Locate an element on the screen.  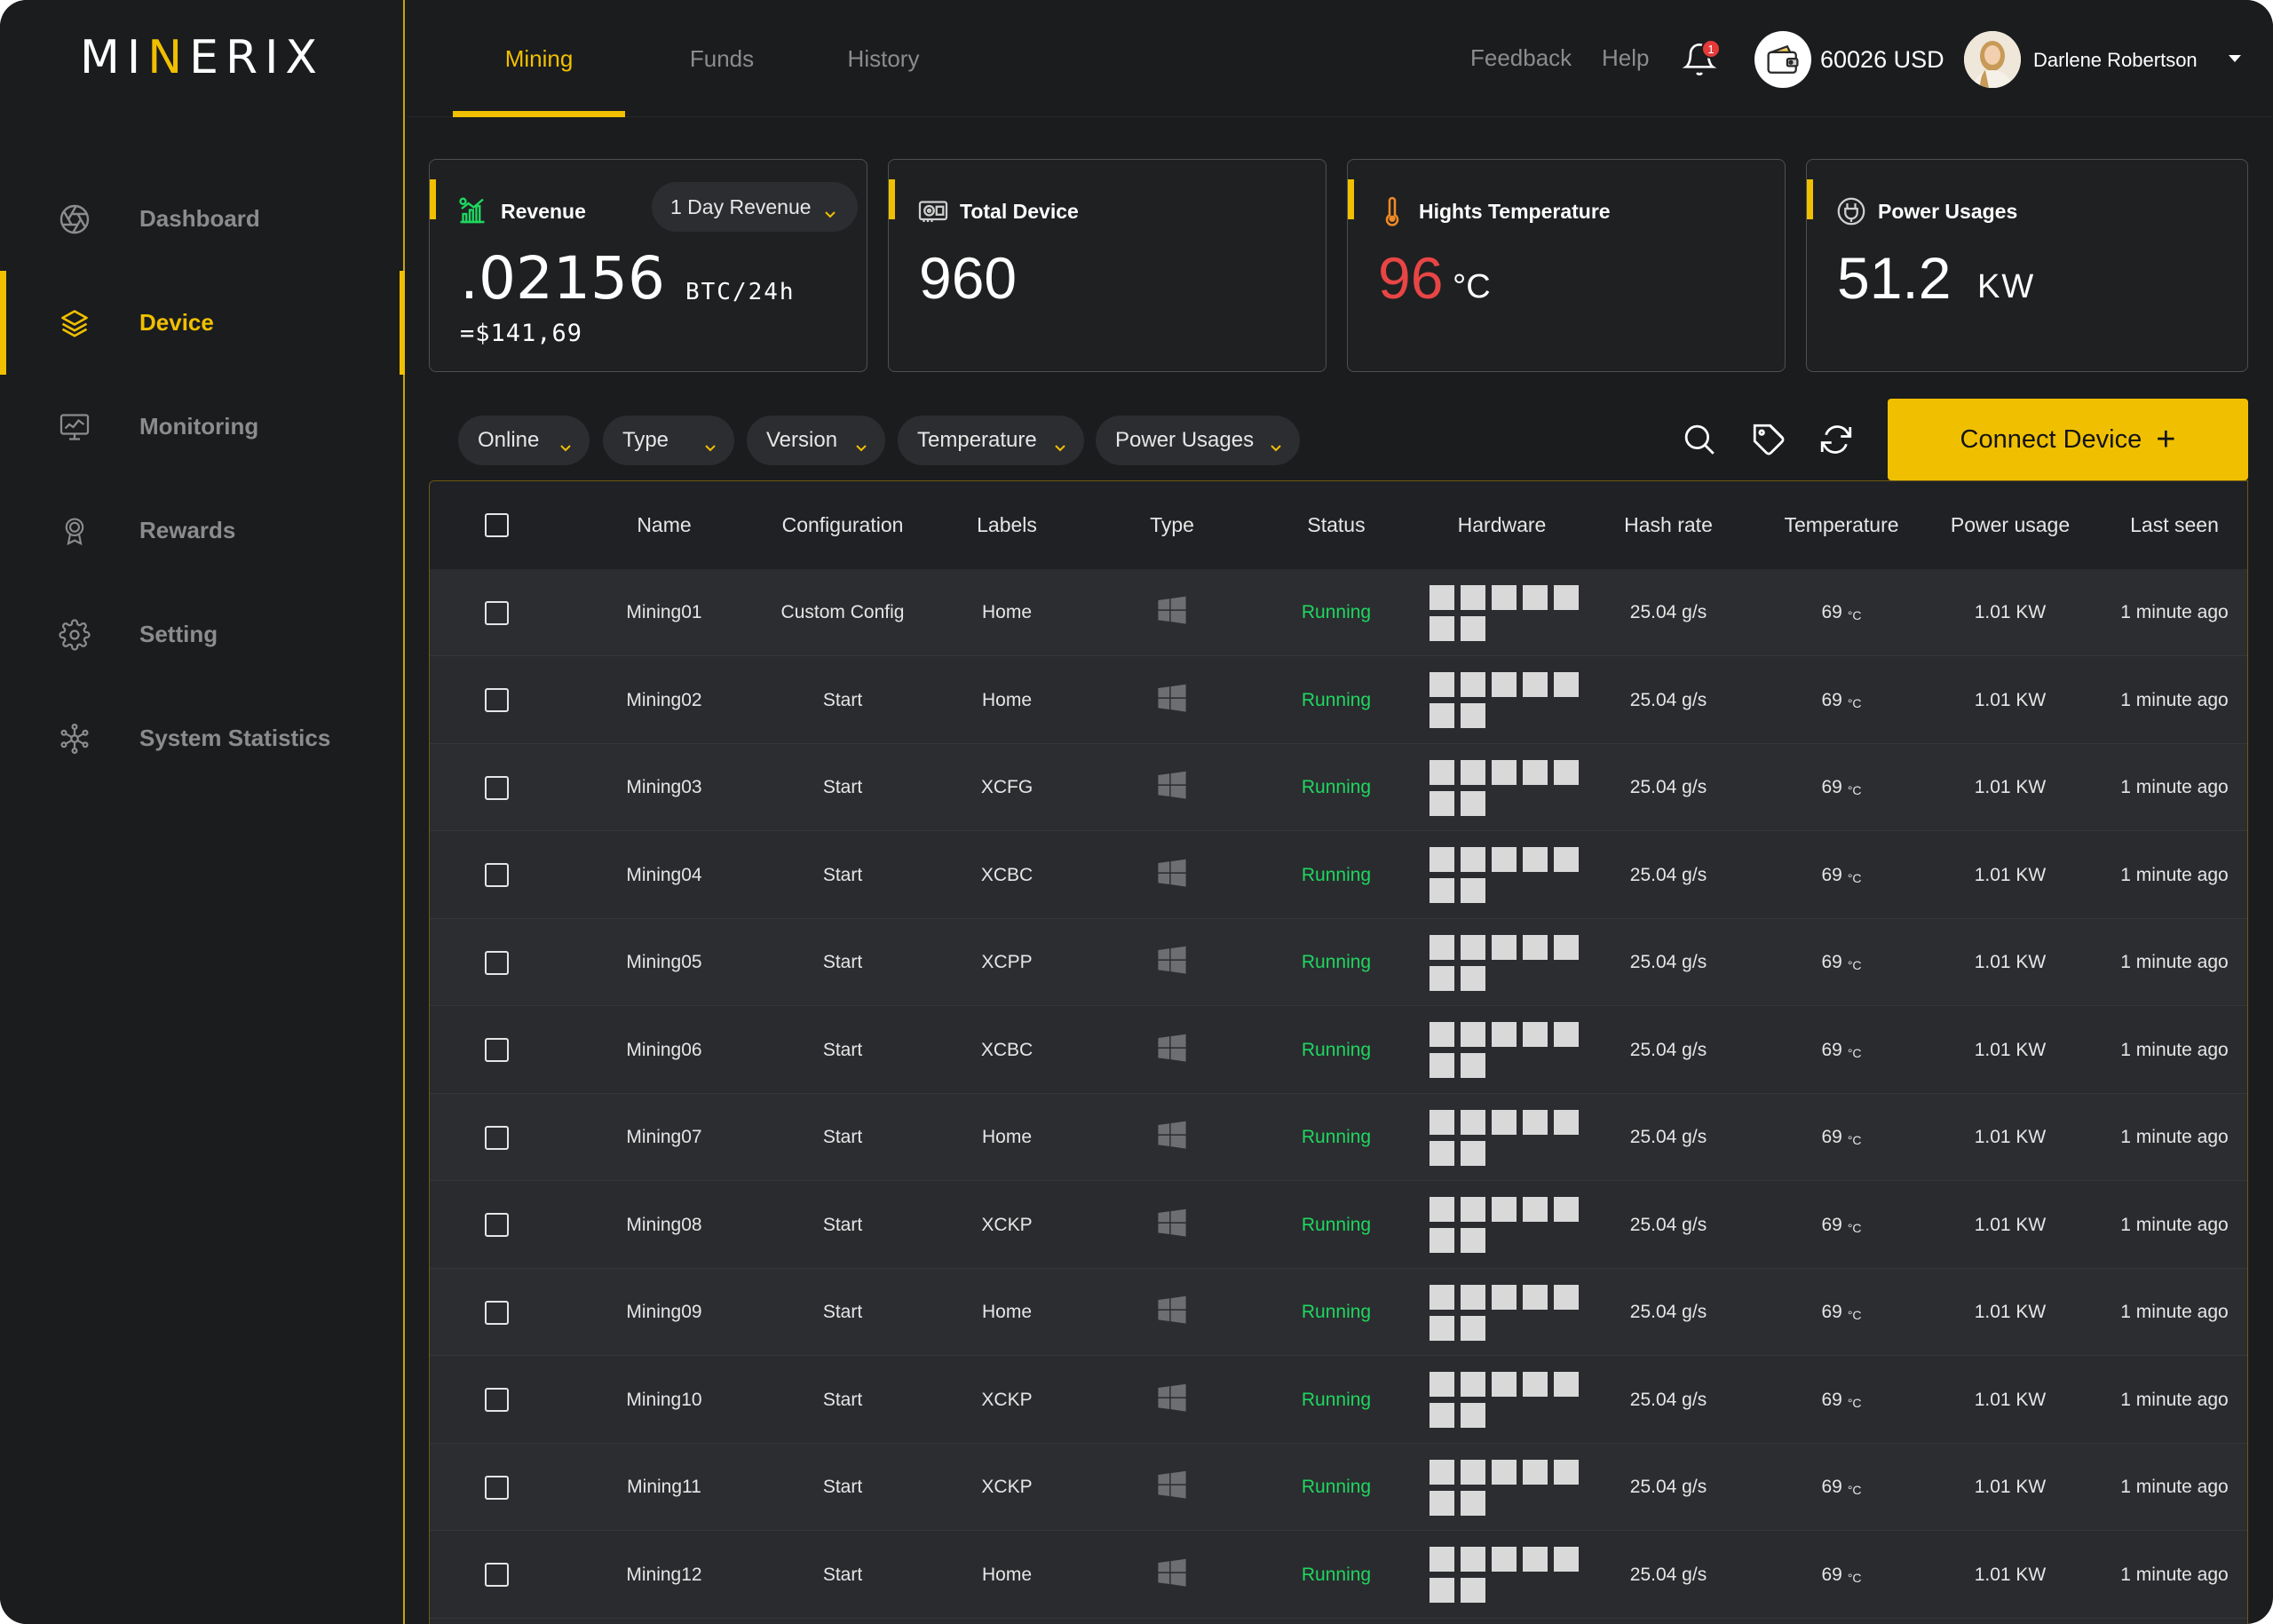
temperature-unit: °C is located at coordinates (1855, 1140).